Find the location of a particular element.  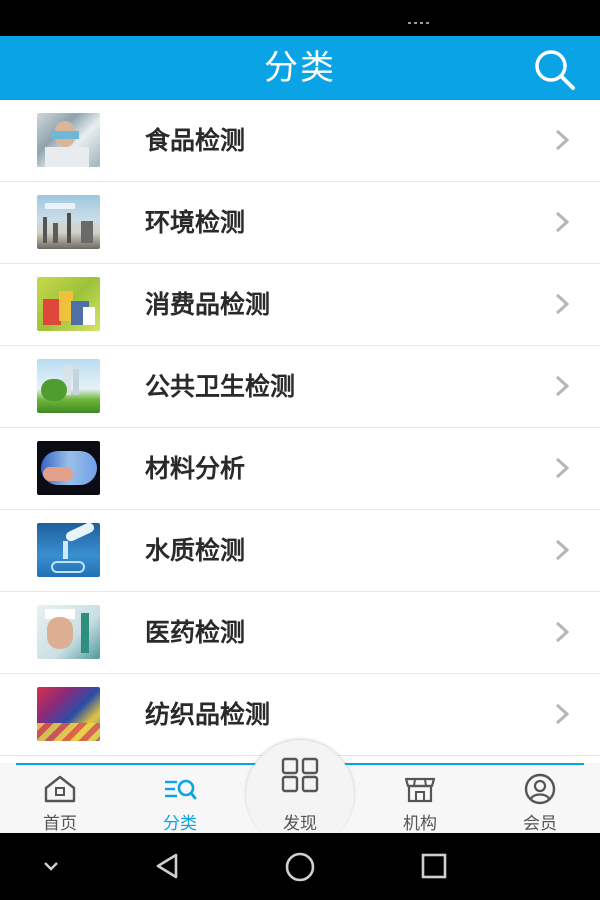

signal-indicator is located at coordinates (420, 23).